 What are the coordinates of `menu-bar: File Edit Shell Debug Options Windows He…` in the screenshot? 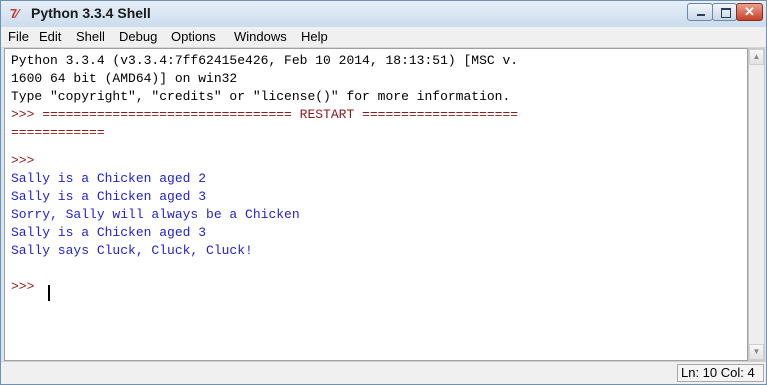 It's located at (383, 37).